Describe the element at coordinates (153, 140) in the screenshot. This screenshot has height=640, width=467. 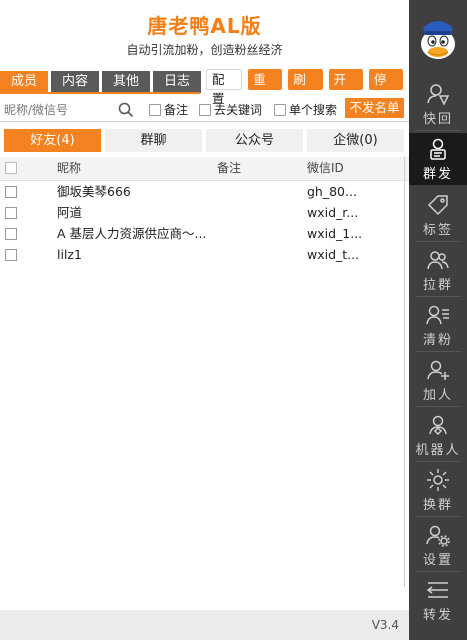
I see `tab-group-chats: 群聊` at that location.